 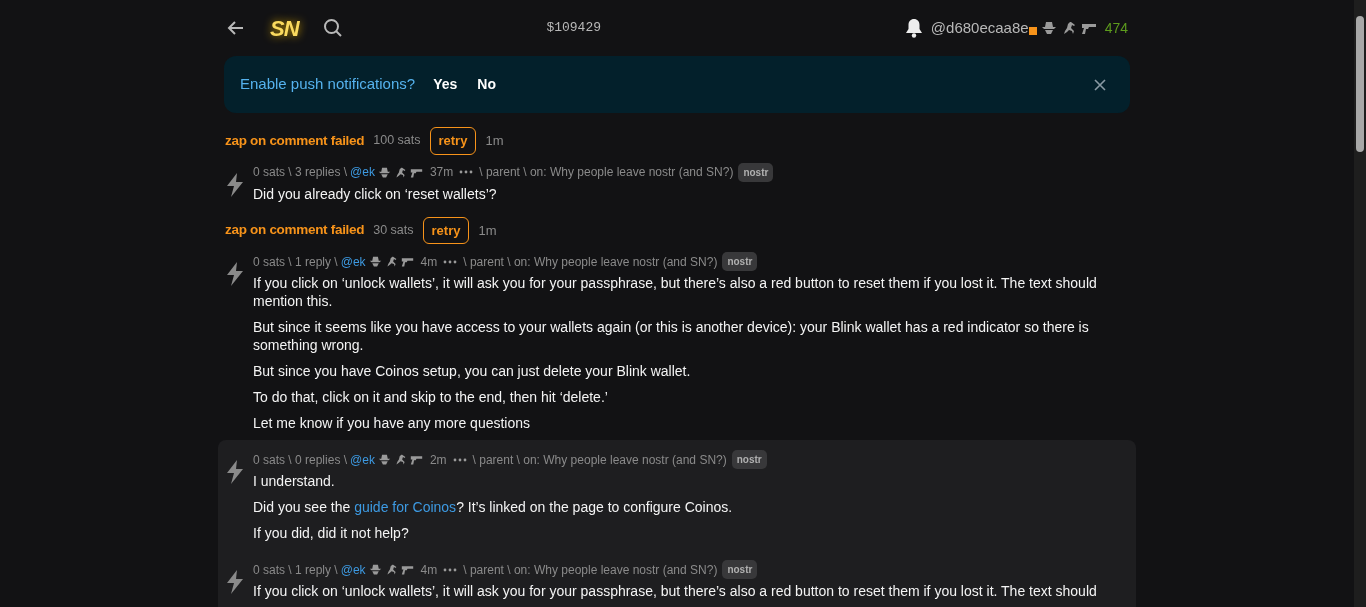 What do you see at coordinates (441, 172) in the screenshot?
I see `timestamp: 37m` at bounding box center [441, 172].